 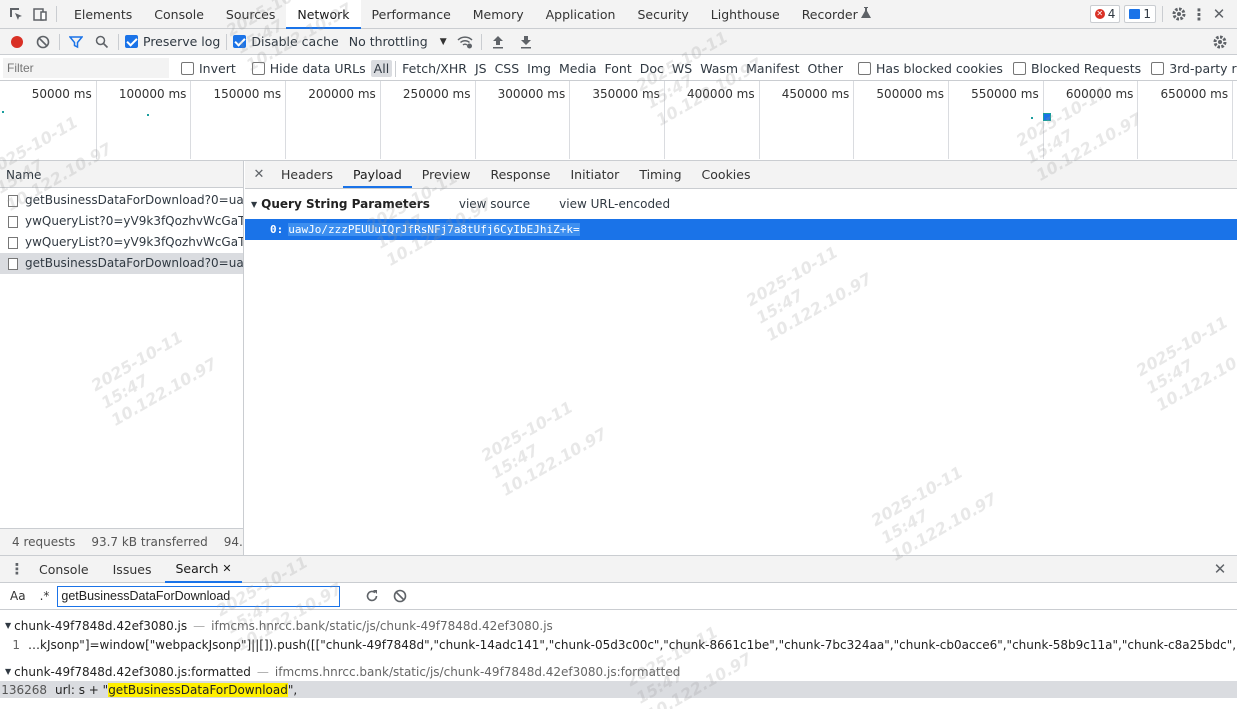 What do you see at coordinates (18, 596) in the screenshot?
I see `match-case-toggle: Aa` at bounding box center [18, 596].